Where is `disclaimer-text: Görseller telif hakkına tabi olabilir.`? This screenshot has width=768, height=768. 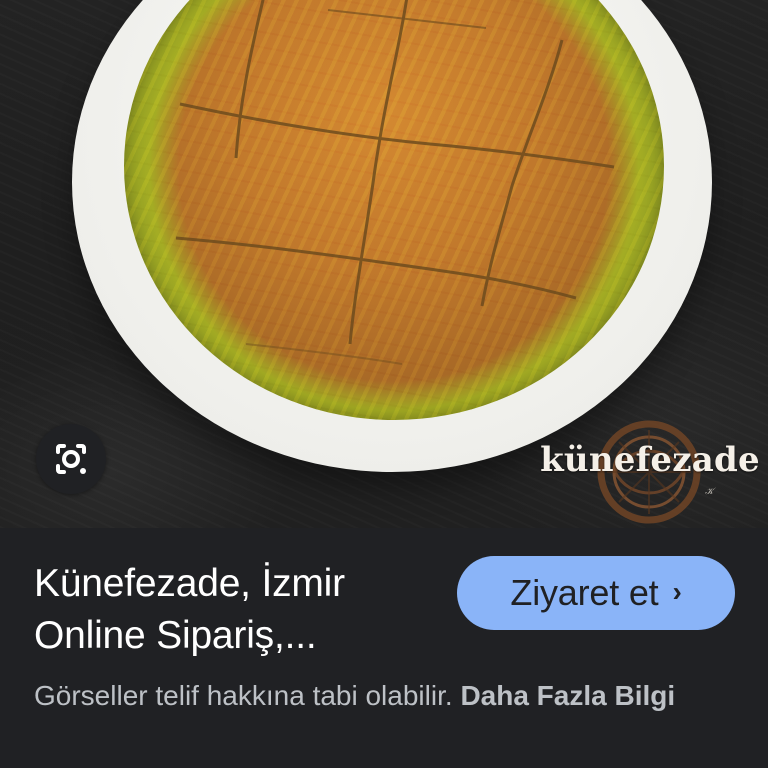
disclaimer-text: Görseller telif hakkına tabi olabilir. is located at coordinates (243, 695).